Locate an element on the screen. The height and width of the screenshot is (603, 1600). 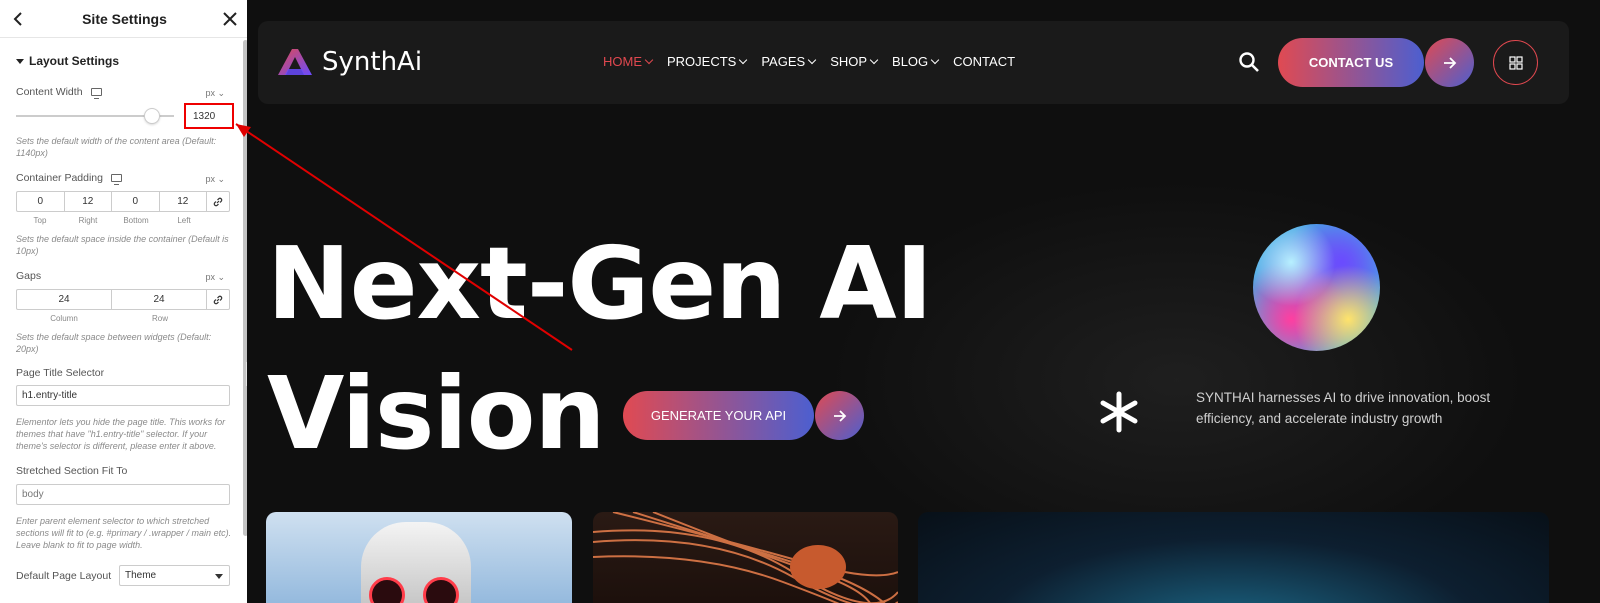
menu-item-contact: CONTACT is located at coordinates (984, 61).